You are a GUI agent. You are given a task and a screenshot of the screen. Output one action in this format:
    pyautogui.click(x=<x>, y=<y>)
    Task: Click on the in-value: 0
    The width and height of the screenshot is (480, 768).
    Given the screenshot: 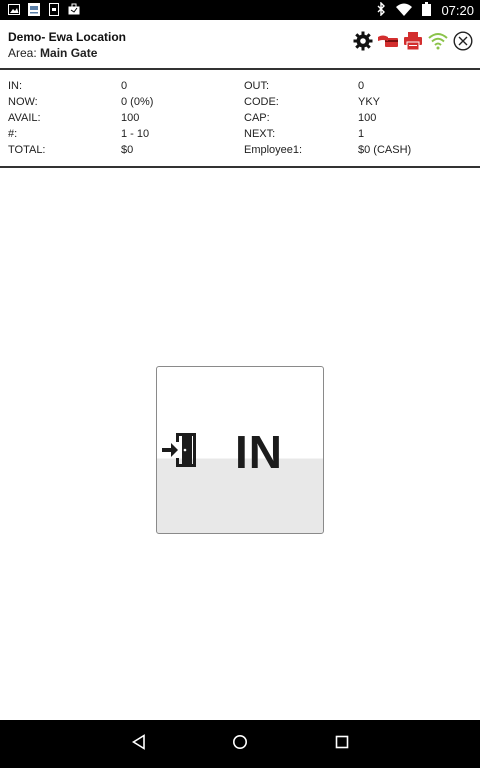 What is the action you would take?
    pyautogui.click(x=124, y=86)
    